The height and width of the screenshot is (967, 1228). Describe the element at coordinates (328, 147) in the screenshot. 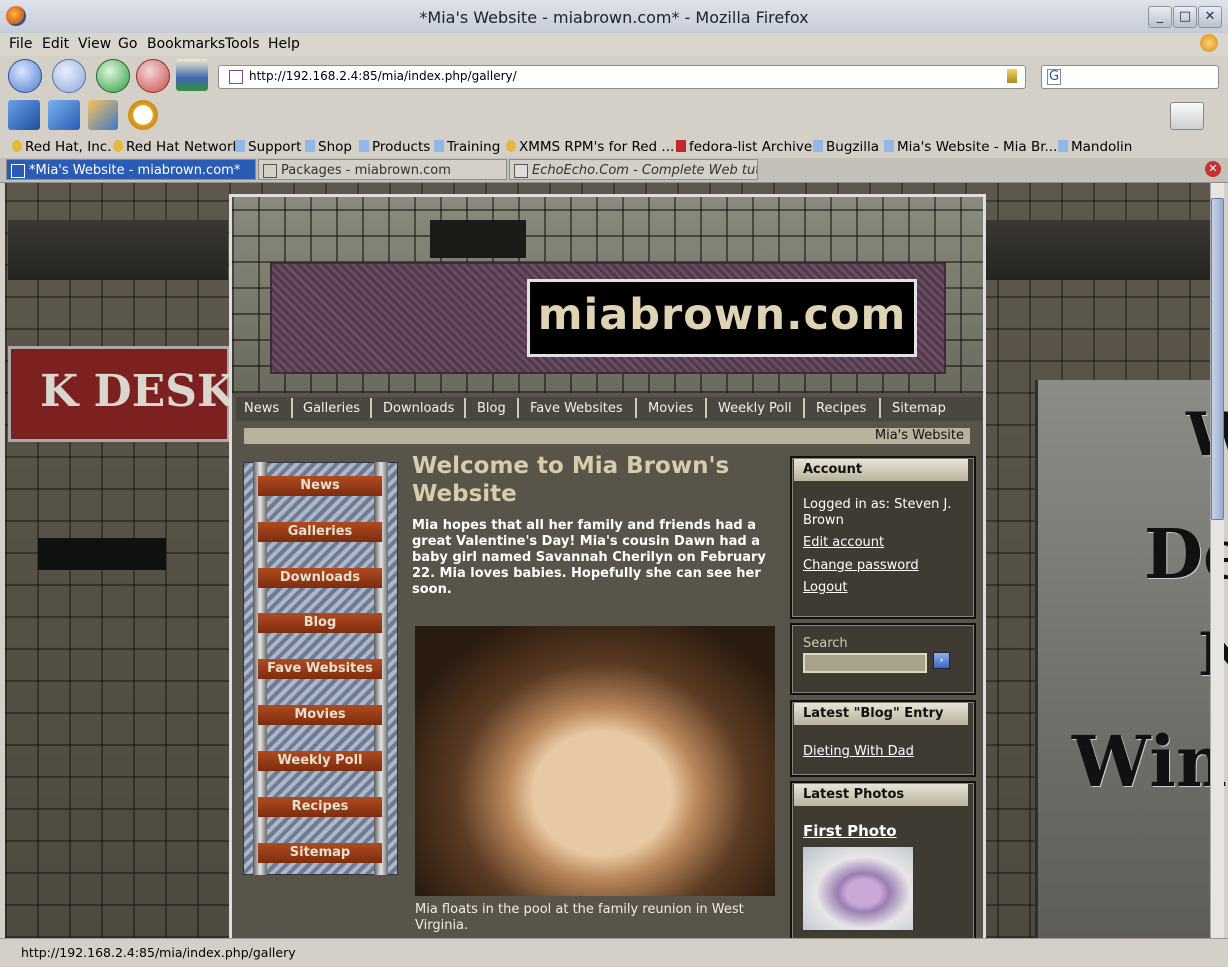

I see `bookmark-item: Shop` at that location.